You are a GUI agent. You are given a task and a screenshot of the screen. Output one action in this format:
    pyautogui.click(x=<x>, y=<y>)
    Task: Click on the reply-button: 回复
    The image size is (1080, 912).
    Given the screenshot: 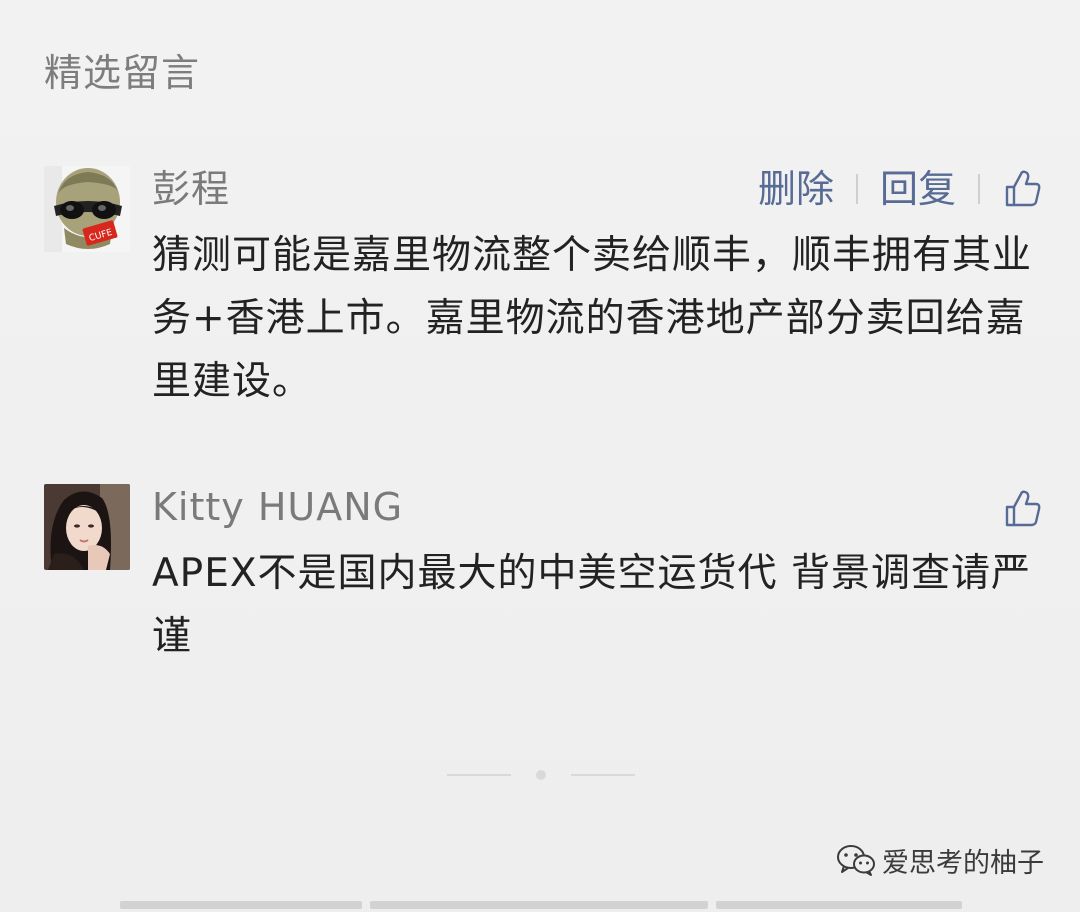 What is the action you would take?
    pyautogui.click(x=918, y=189)
    